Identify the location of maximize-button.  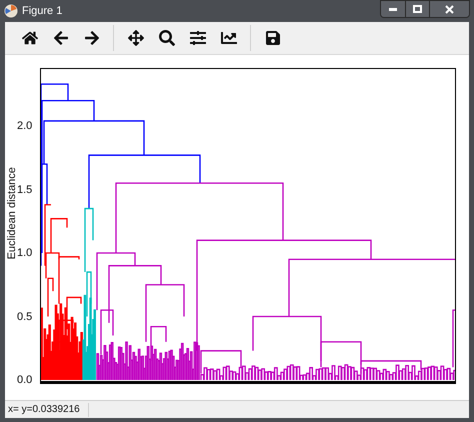
(417, 9).